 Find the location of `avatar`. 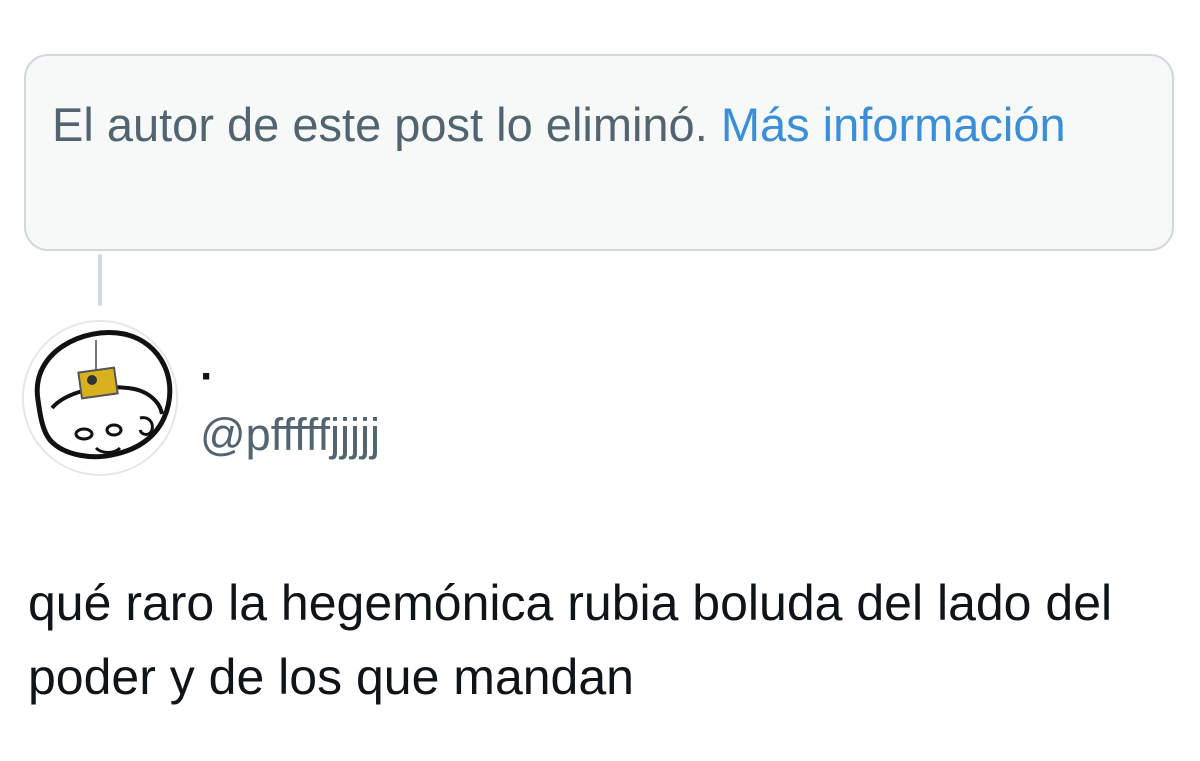

avatar is located at coordinates (100, 398).